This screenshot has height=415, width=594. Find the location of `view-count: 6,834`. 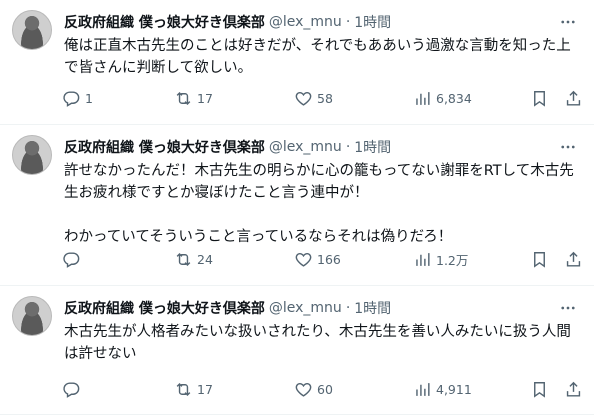

view-count: 6,834 is located at coordinates (454, 98).